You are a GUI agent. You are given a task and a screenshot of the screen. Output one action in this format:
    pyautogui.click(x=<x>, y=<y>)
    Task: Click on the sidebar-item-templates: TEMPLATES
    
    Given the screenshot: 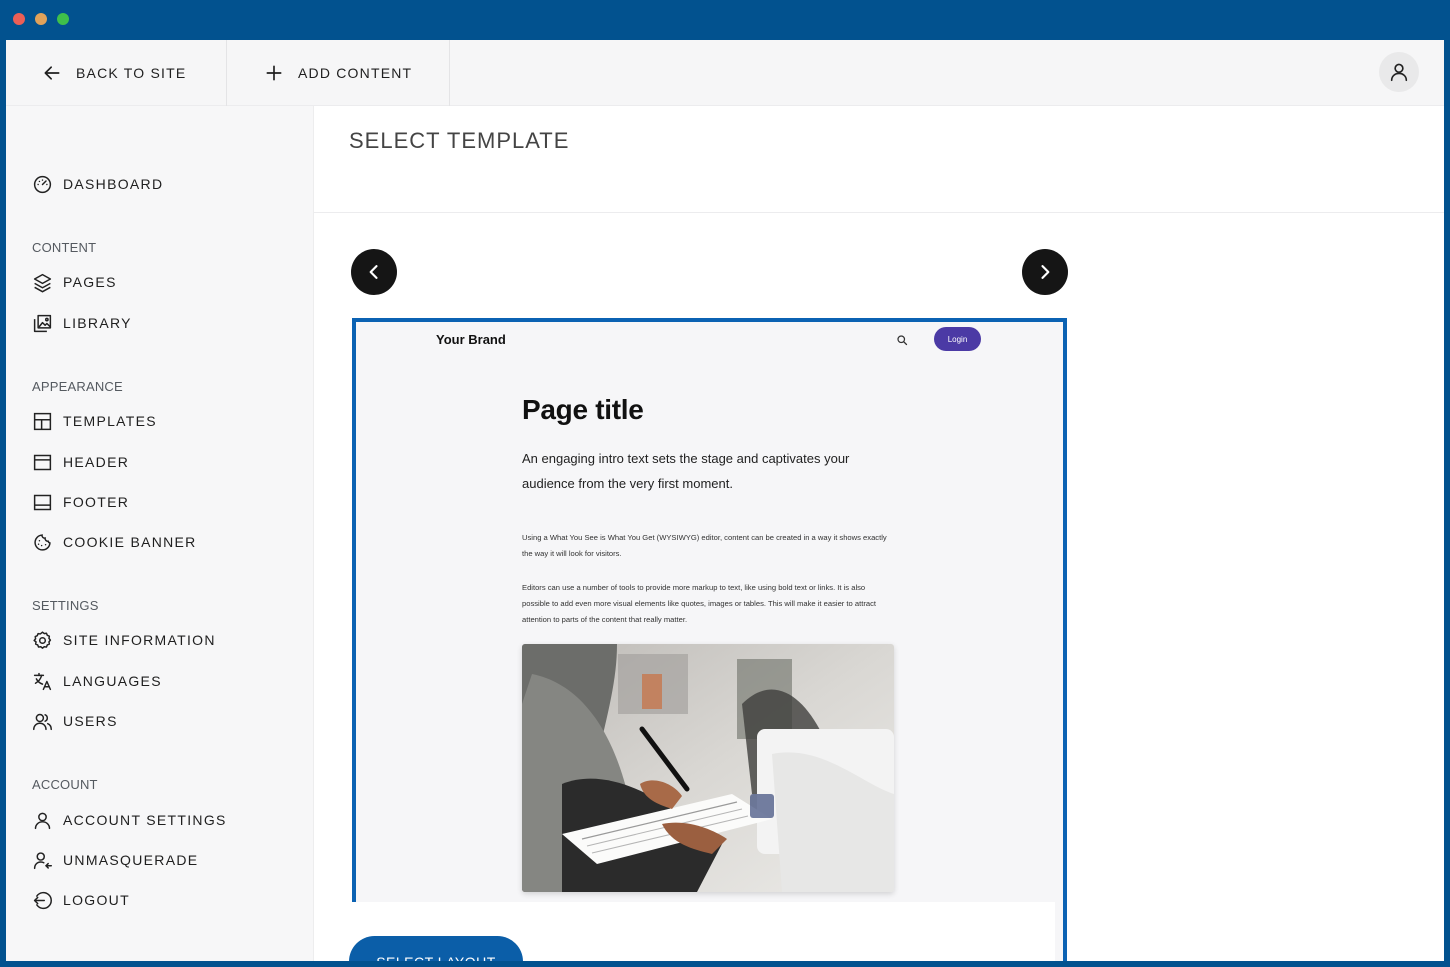 What is the action you would take?
    pyautogui.click(x=94, y=421)
    